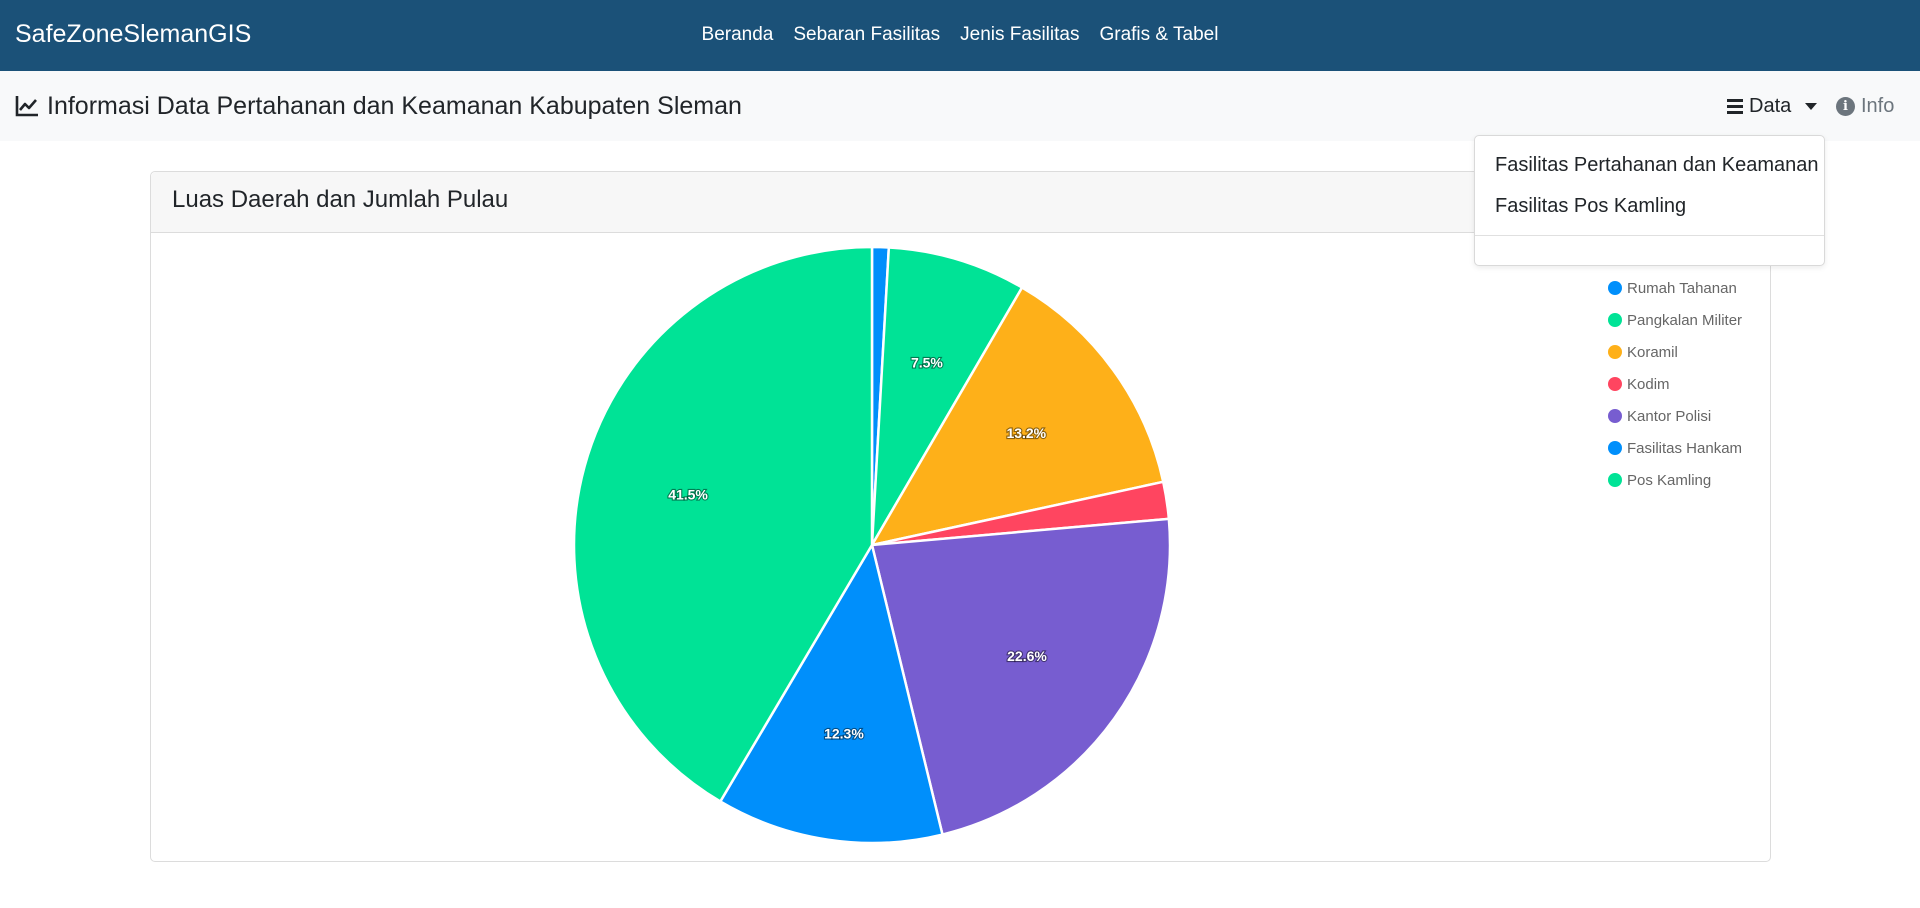  I want to click on legend-item-kodim: Kodim, so click(1675, 384).